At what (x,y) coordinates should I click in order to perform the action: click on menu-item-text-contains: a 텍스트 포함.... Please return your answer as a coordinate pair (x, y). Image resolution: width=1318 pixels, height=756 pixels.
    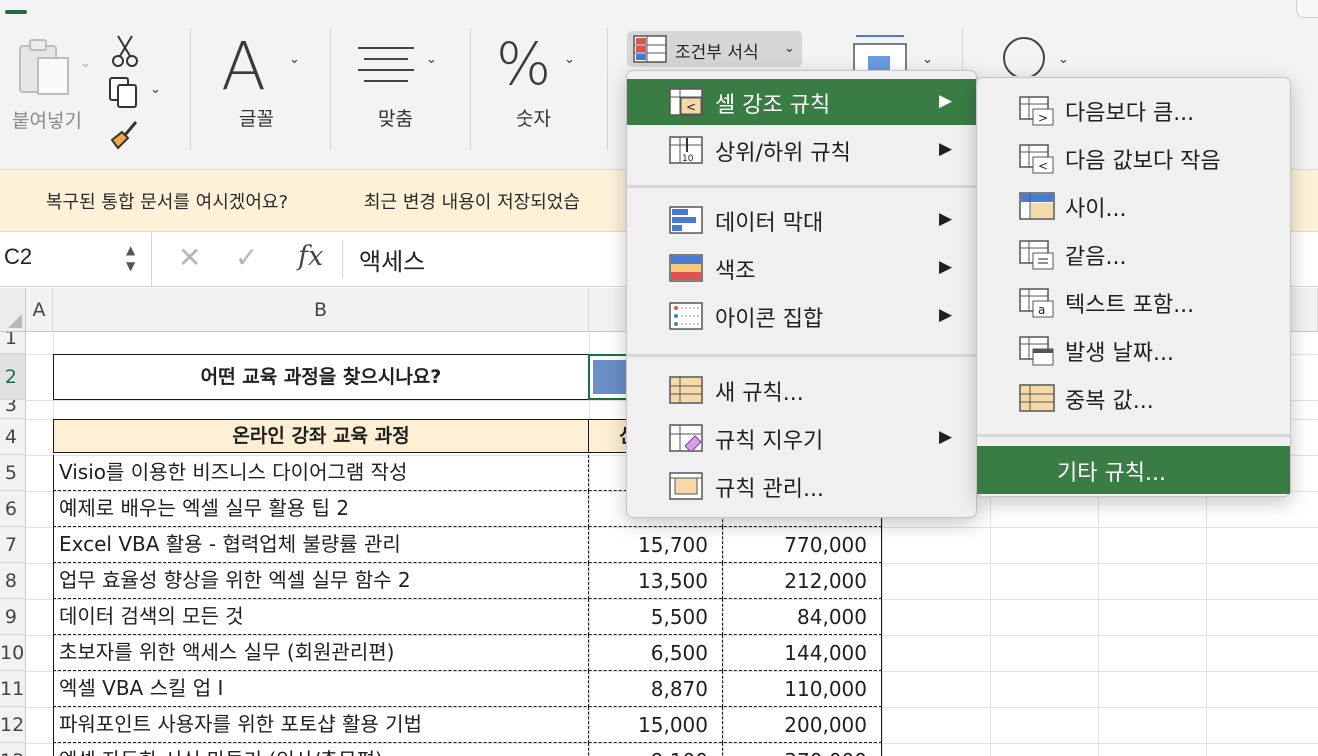
    Looking at the image, I should click on (1133, 302).